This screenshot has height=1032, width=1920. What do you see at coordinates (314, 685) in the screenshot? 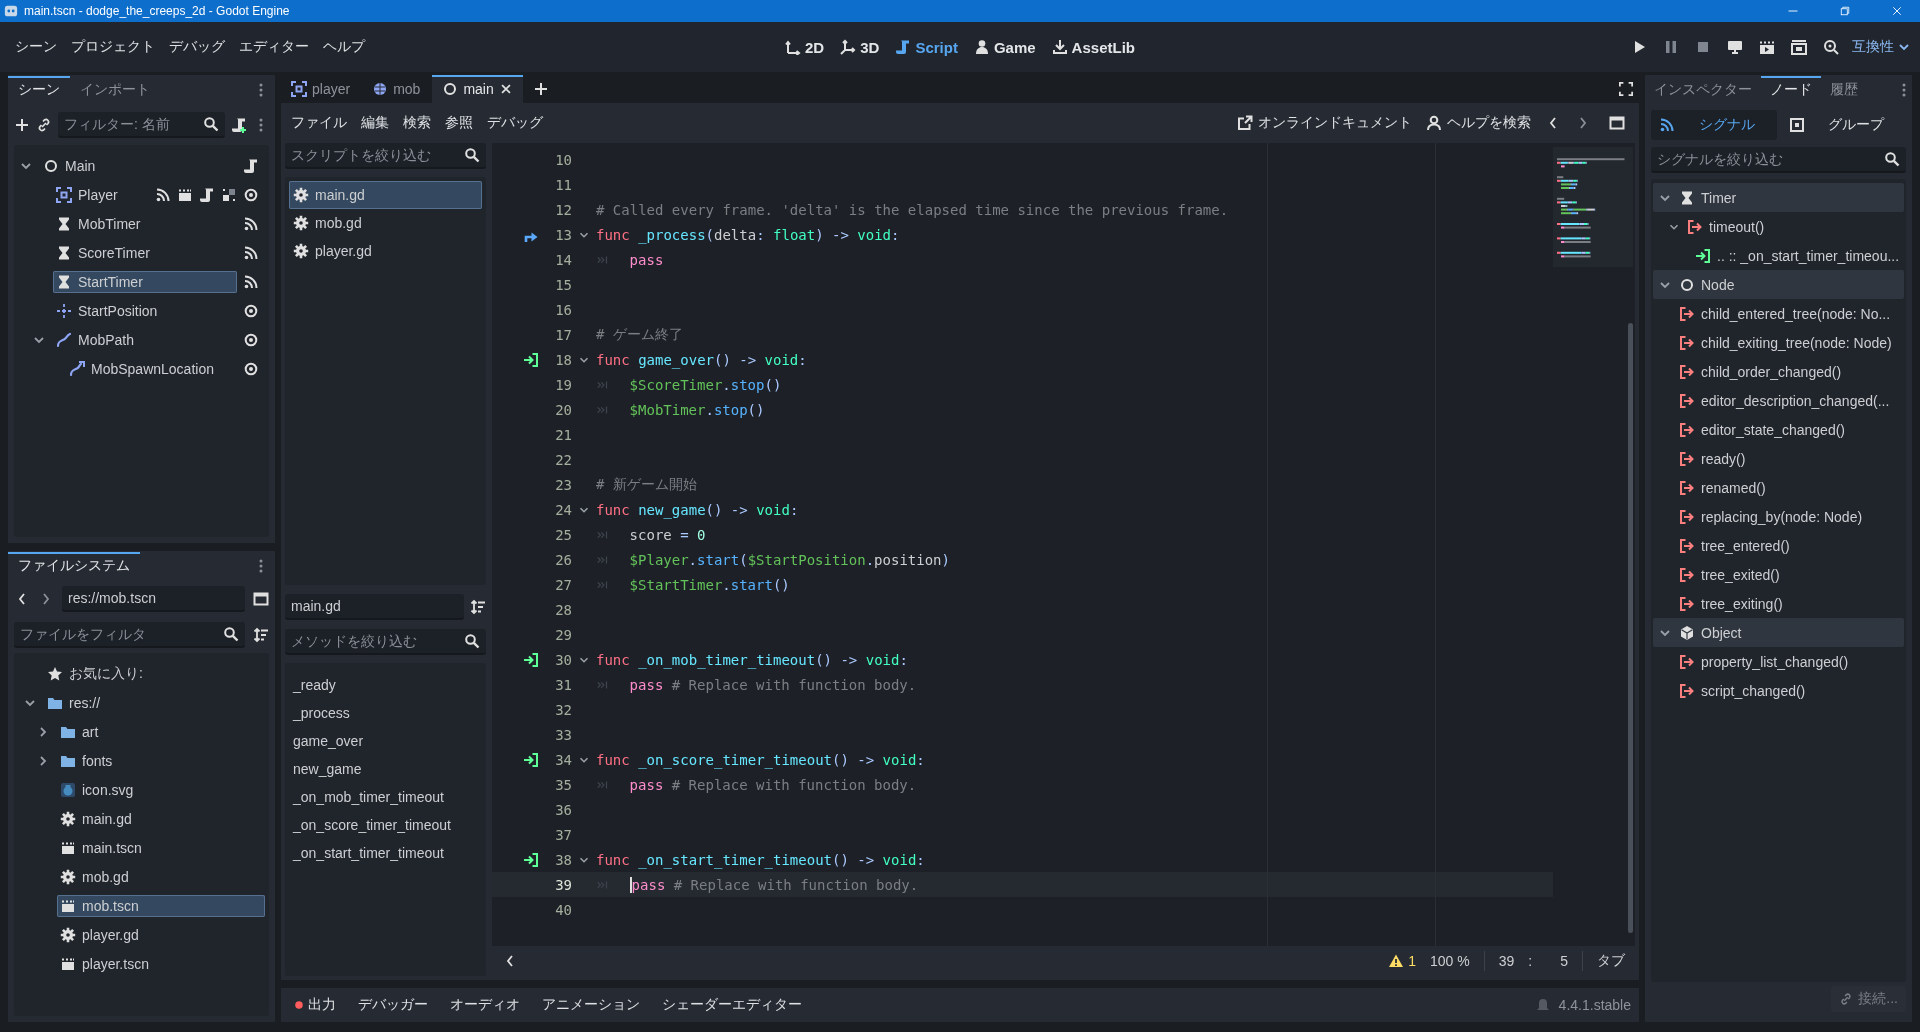
I see `method-item: _ready` at bounding box center [314, 685].